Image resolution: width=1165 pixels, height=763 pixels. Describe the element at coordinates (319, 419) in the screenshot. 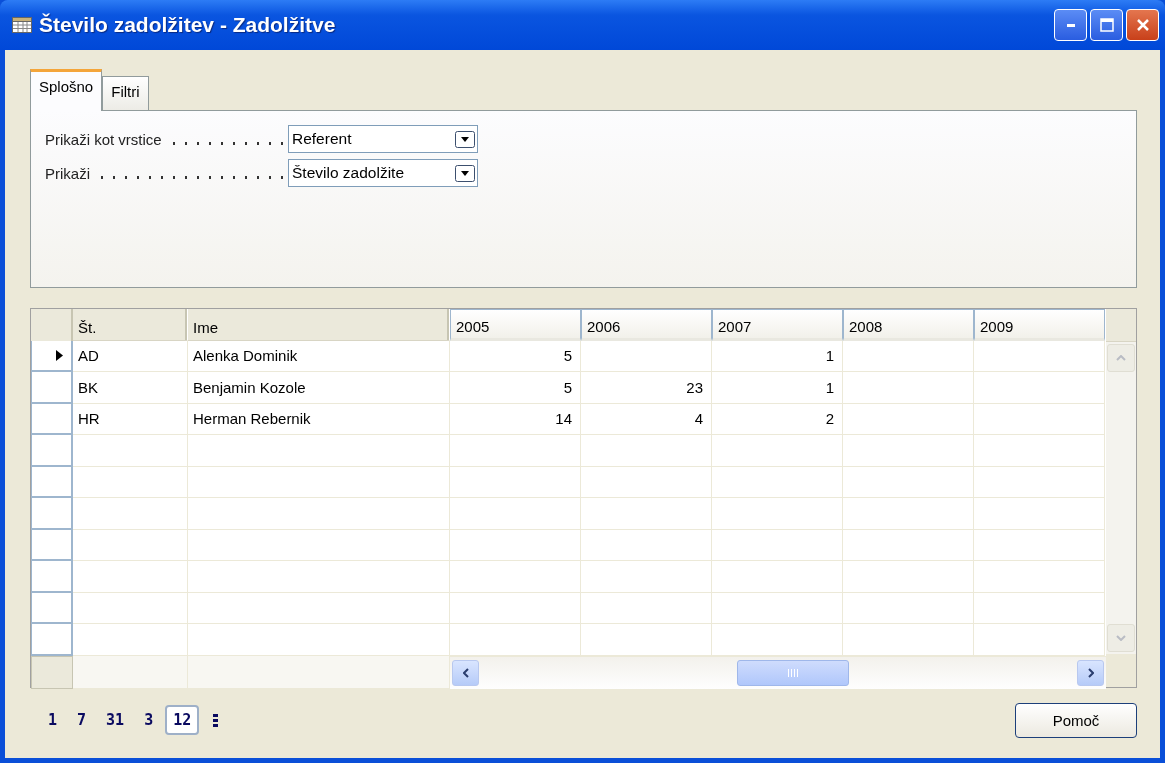

I see `table-cell: Herman Rebernik` at that location.